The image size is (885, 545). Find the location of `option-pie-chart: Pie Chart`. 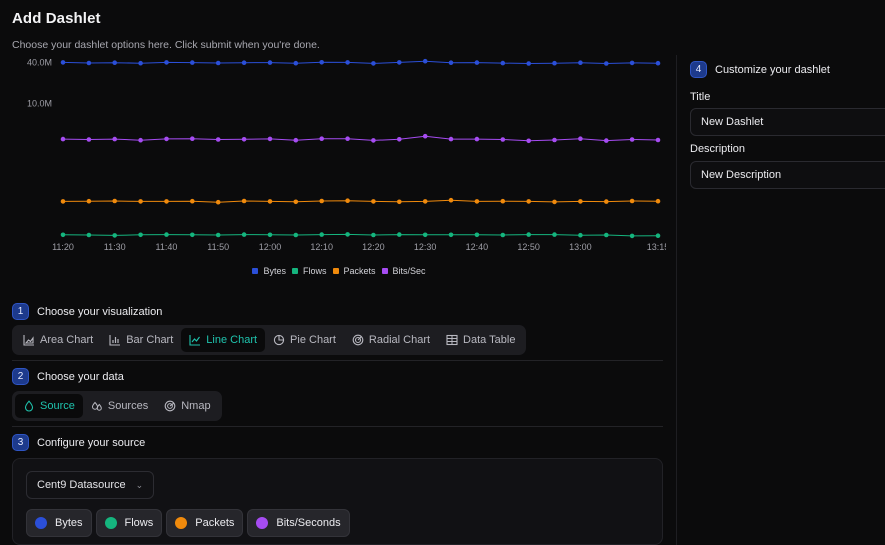

option-pie-chart: Pie Chart is located at coordinates (304, 340).